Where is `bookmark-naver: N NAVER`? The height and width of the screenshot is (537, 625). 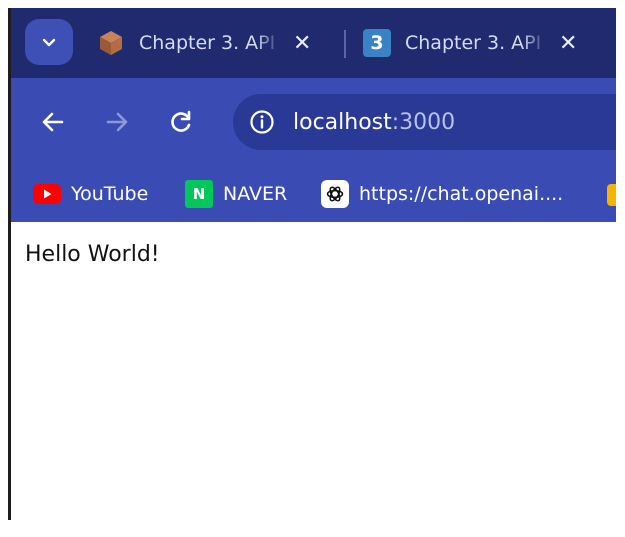
bookmark-naver: N NAVER is located at coordinates (236, 194).